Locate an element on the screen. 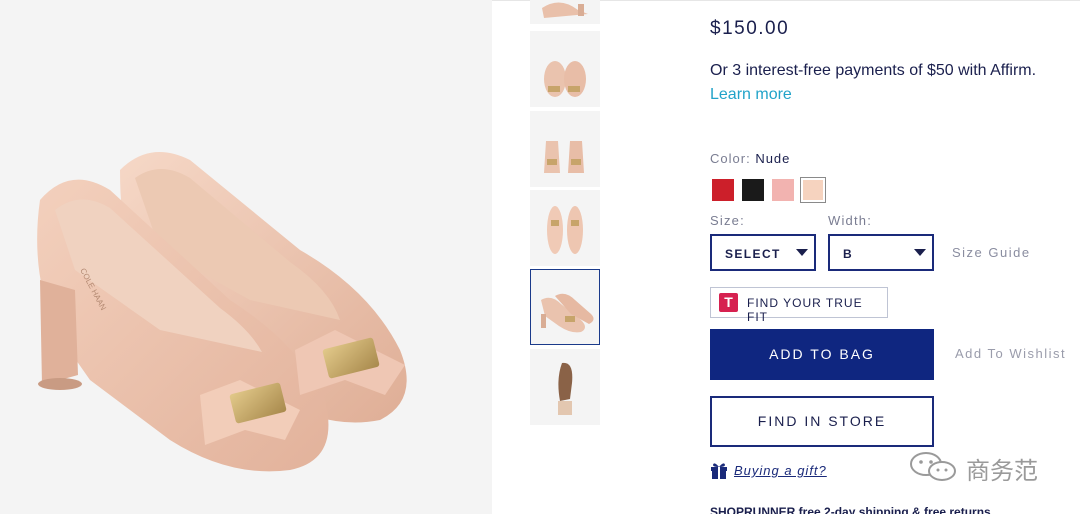 The width and height of the screenshot is (1080, 514). thumbnail-top-down is located at coordinates (565, 228).